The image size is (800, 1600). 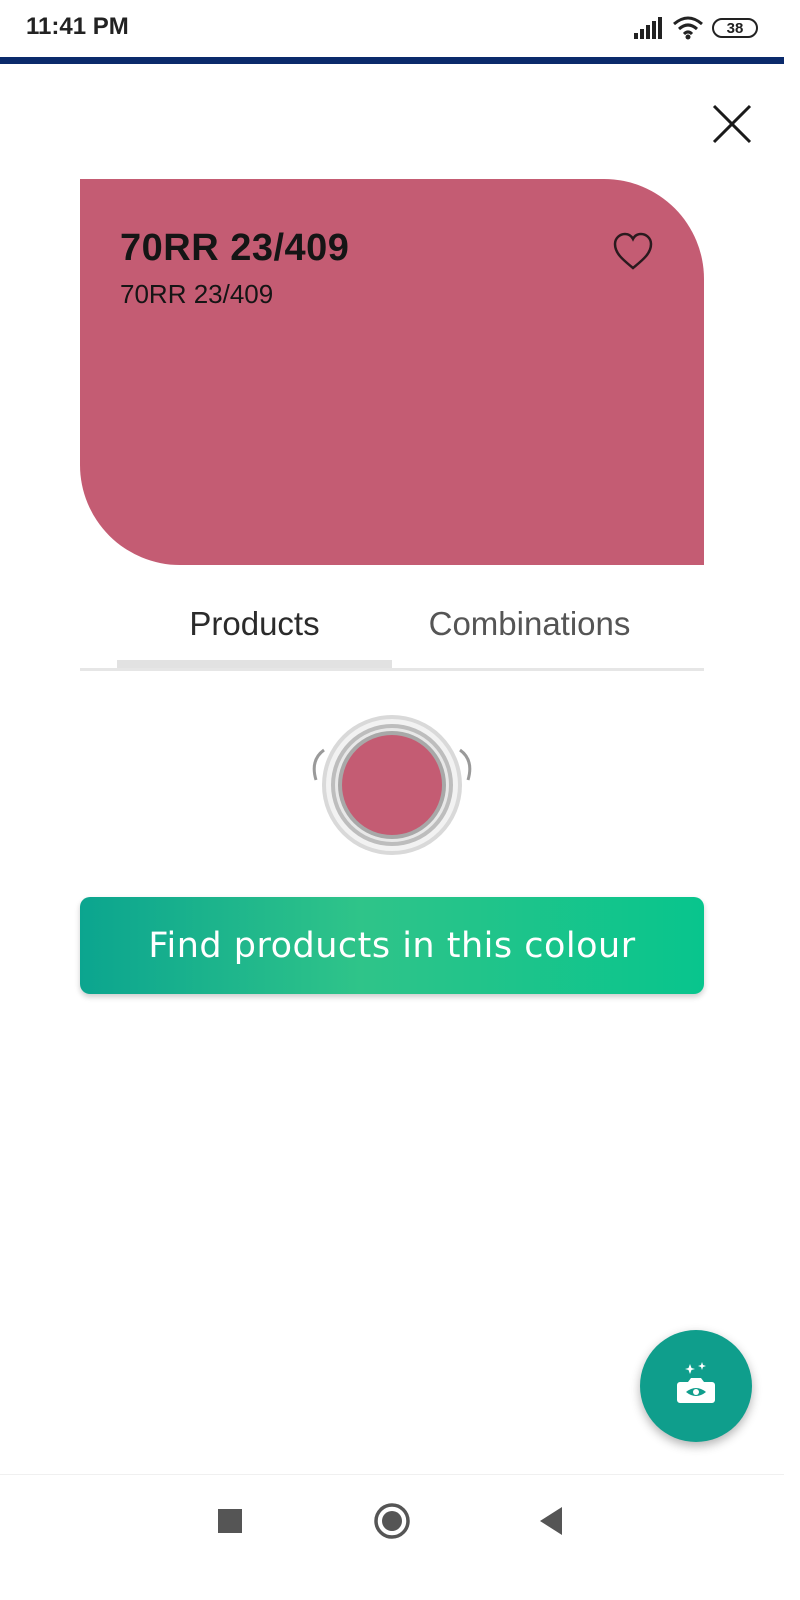 What do you see at coordinates (392, 28) in the screenshot?
I see `status-bar: 11:41 PM 38` at bounding box center [392, 28].